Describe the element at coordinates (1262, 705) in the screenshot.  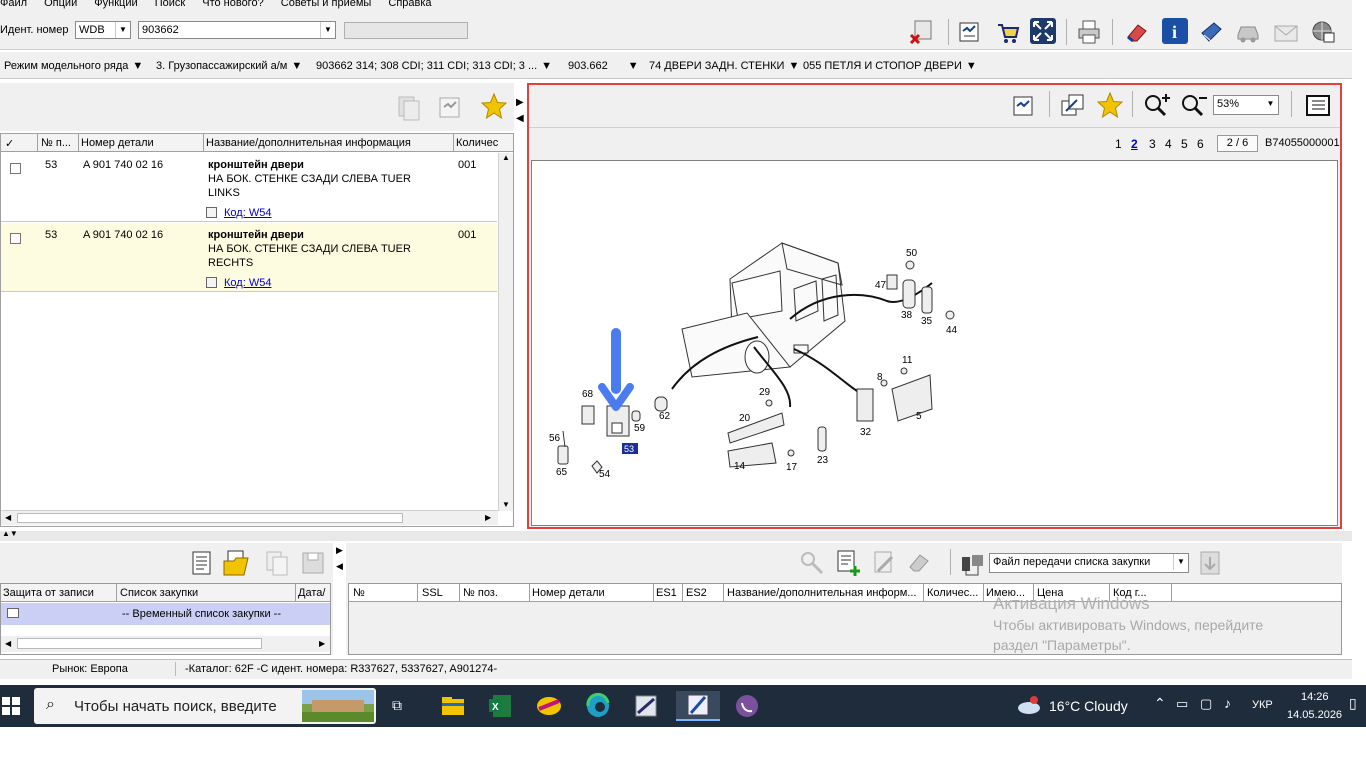
I see `language-indicator: УКР` at that location.